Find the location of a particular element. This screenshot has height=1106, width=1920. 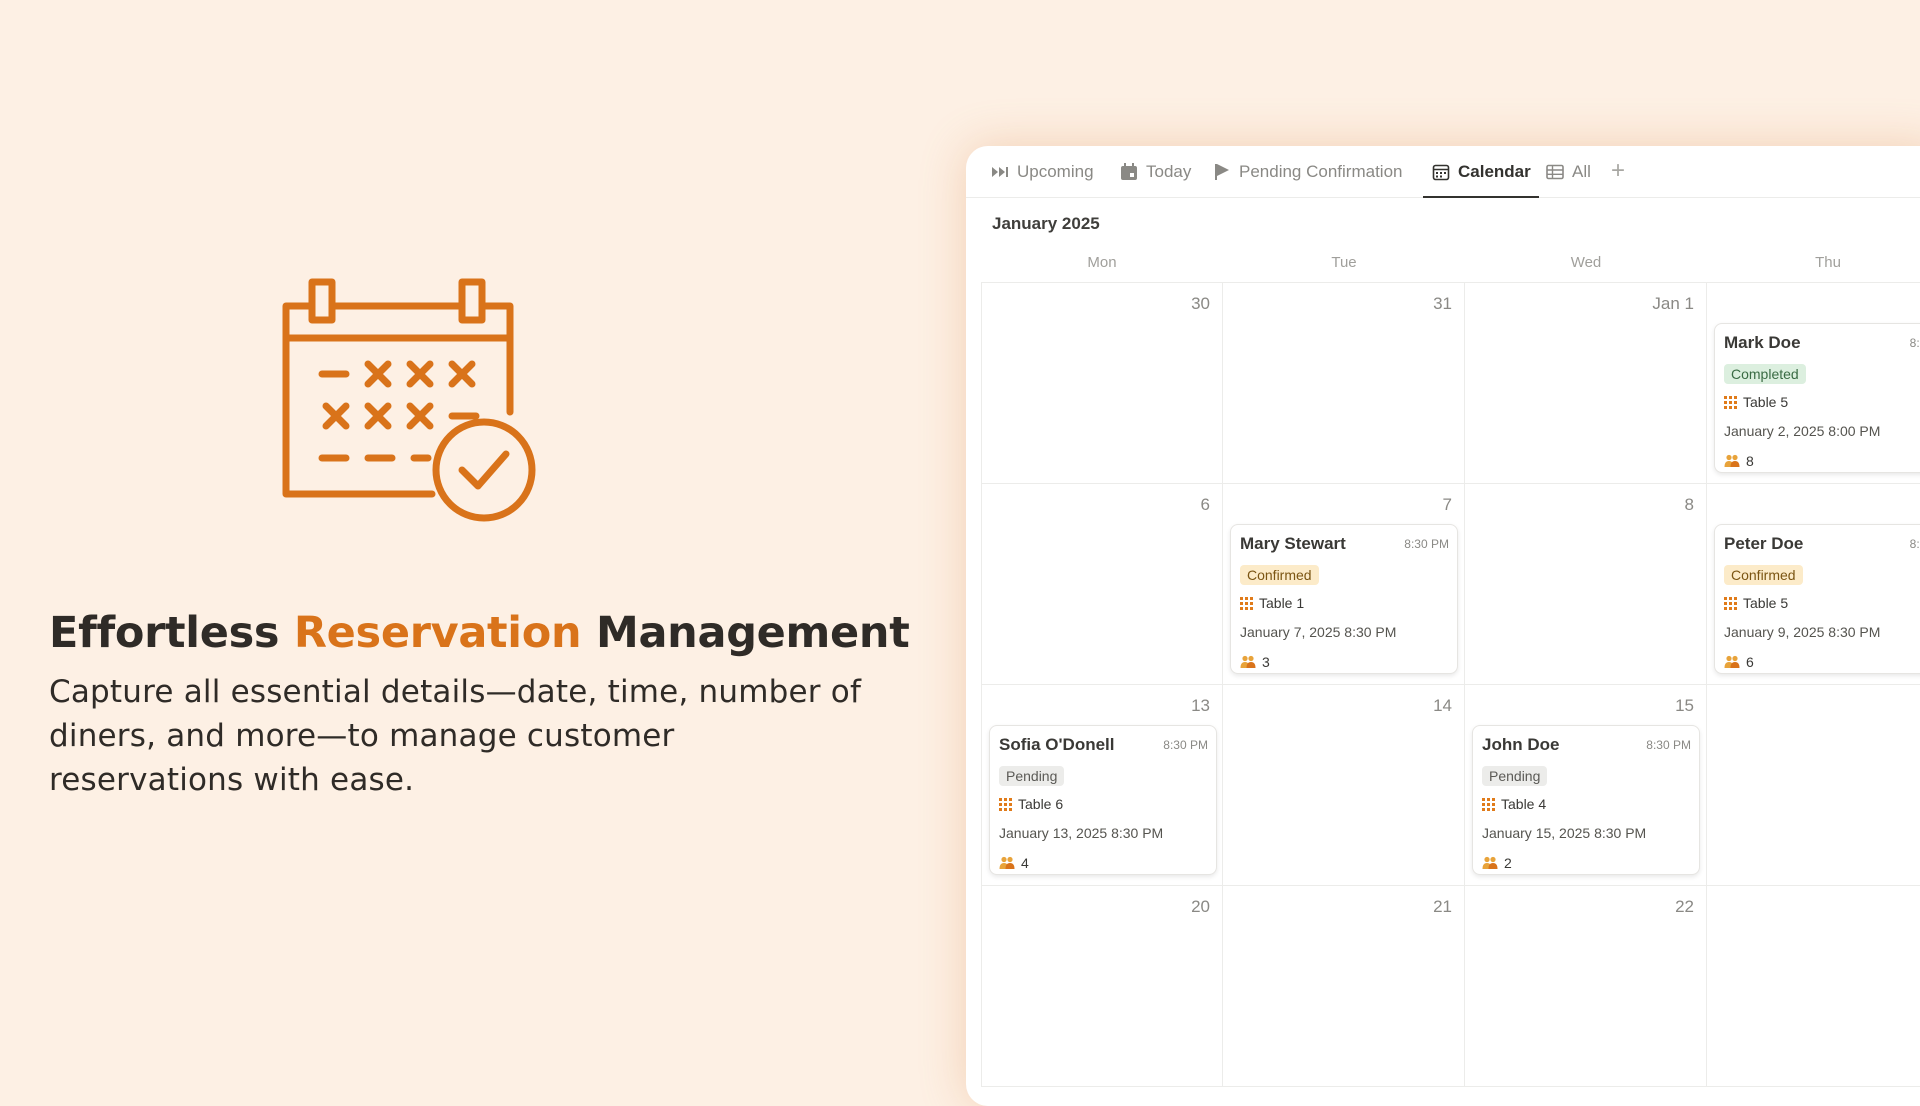

flag-icon is located at coordinates (1222, 172).